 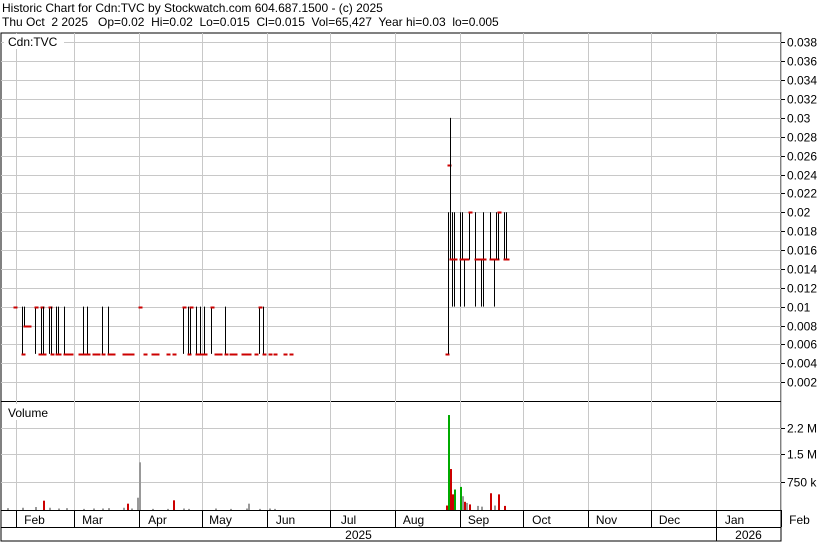 What do you see at coordinates (802, 62) in the screenshot?
I see `price-tick-label: 0.036` at bounding box center [802, 62].